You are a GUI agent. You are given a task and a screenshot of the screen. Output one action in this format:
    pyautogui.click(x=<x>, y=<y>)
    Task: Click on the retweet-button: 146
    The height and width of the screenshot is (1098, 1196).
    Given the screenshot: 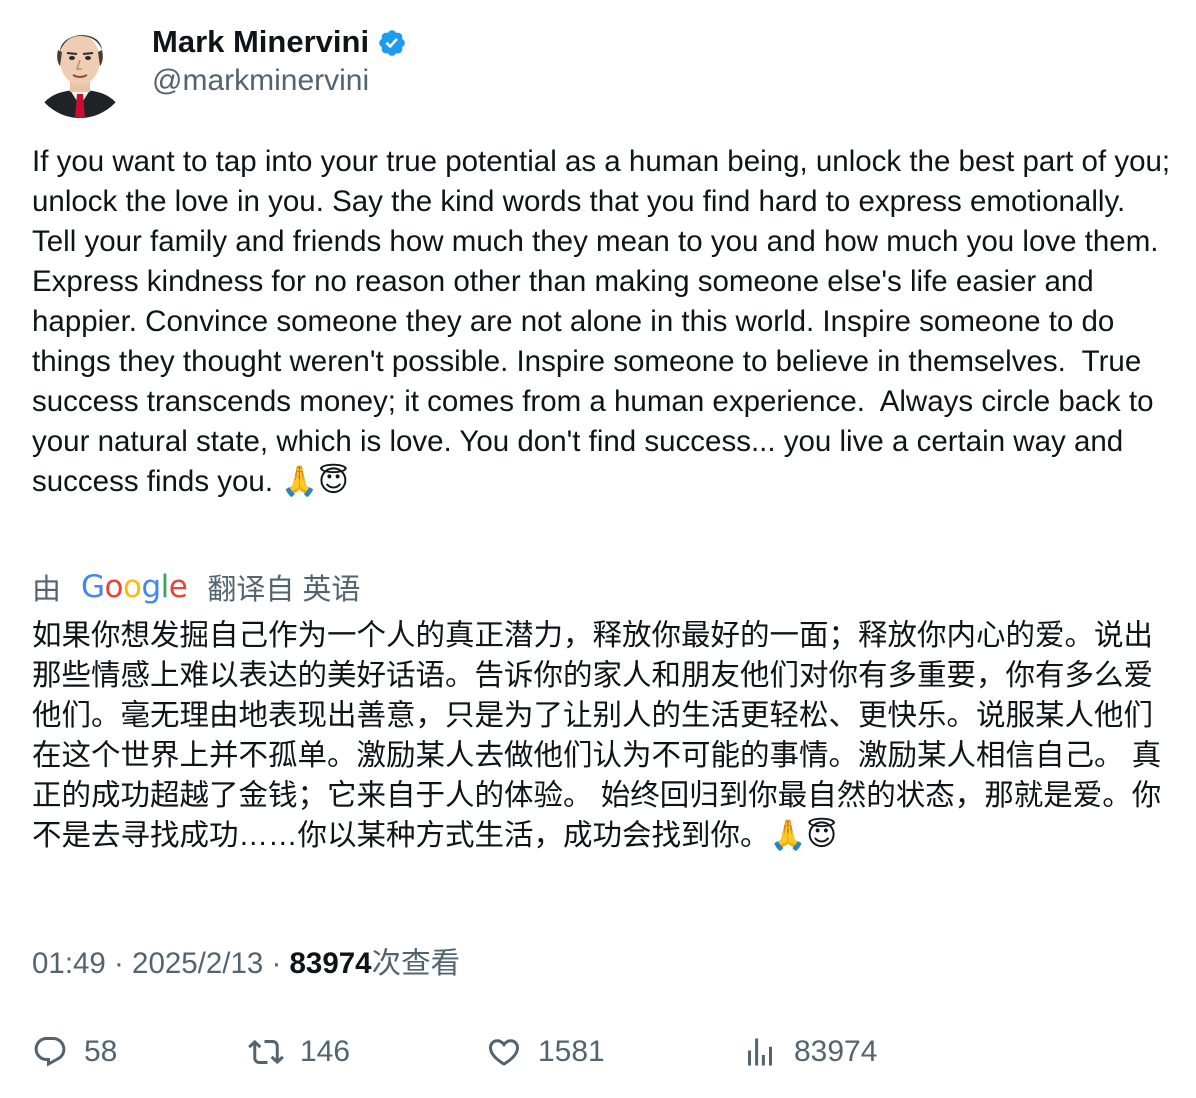 What is the action you would take?
    pyautogui.click(x=299, y=1052)
    